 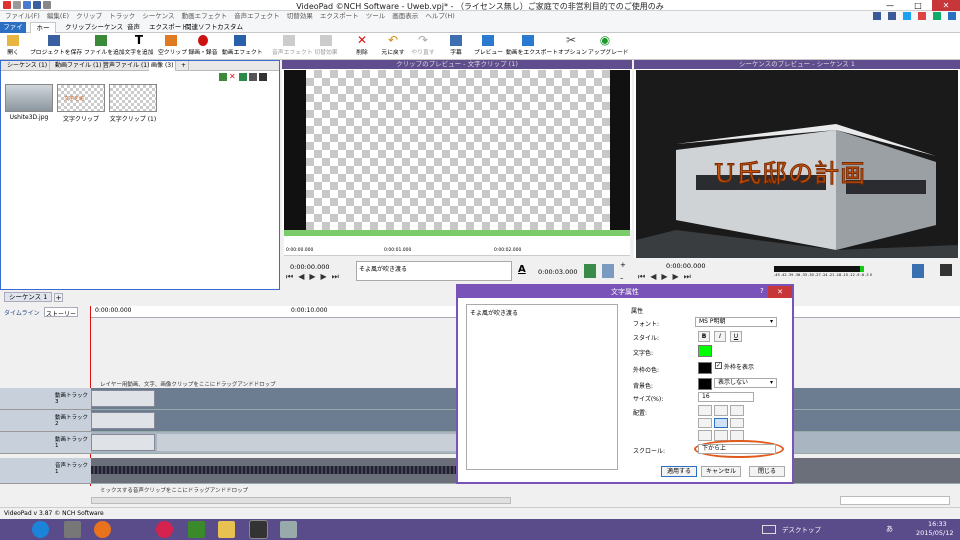 What do you see at coordinates (918, 5) in the screenshot?
I see `maximize-button: □` at bounding box center [918, 5].